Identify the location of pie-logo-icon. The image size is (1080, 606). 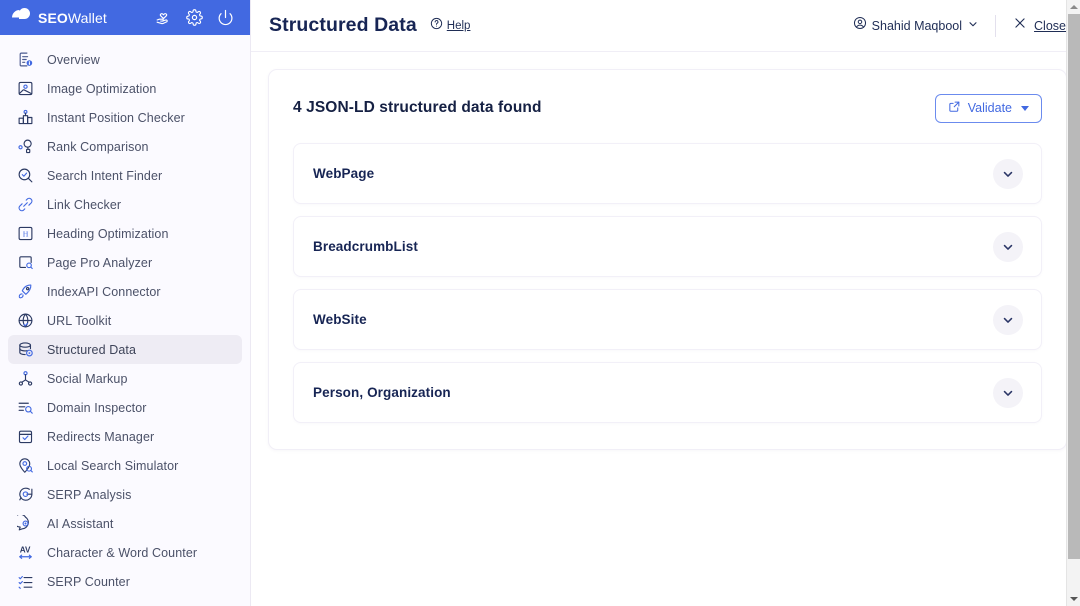
(21, 17).